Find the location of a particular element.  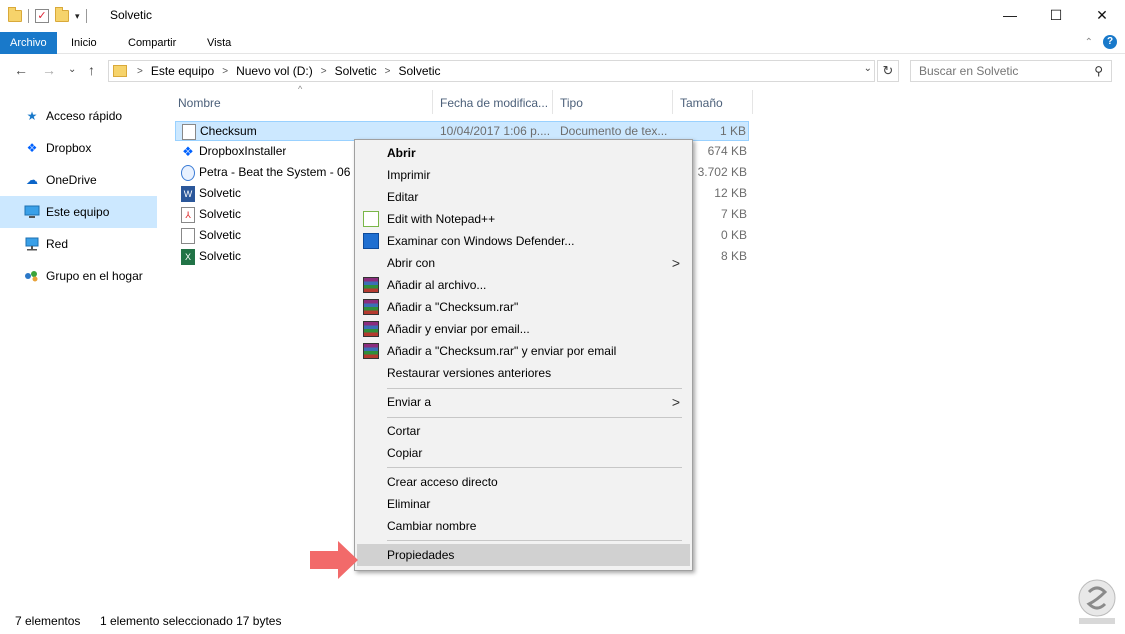

column-header-nombre: Nombre is located at coordinates (301, 103).